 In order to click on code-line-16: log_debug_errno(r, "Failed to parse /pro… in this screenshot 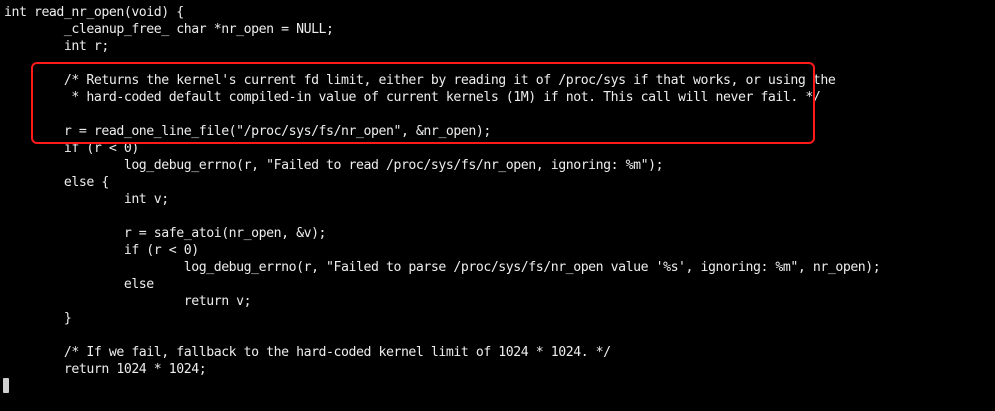, I will do `click(442, 267)`.